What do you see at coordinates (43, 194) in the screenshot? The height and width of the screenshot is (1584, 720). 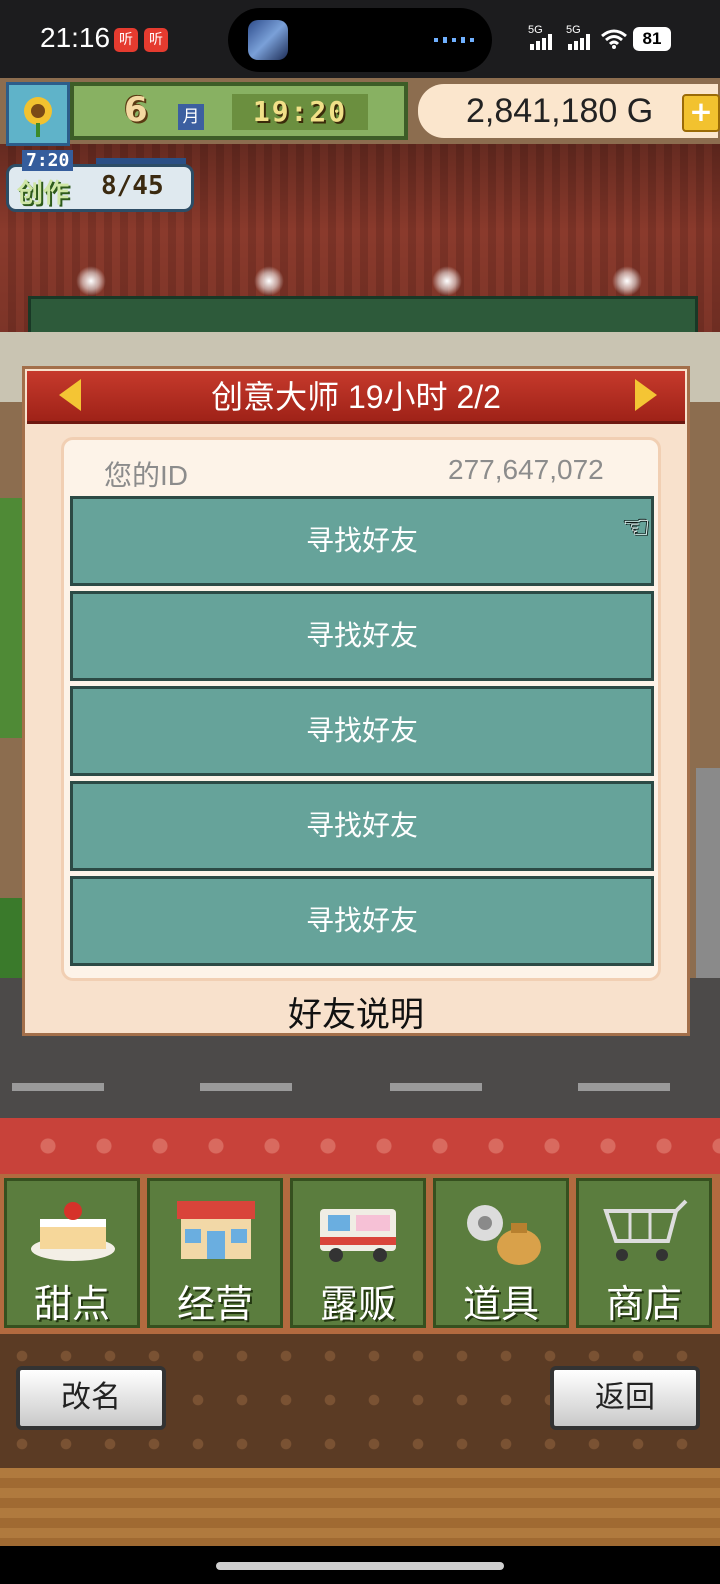 I see `creation-label: 创作` at bounding box center [43, 194].